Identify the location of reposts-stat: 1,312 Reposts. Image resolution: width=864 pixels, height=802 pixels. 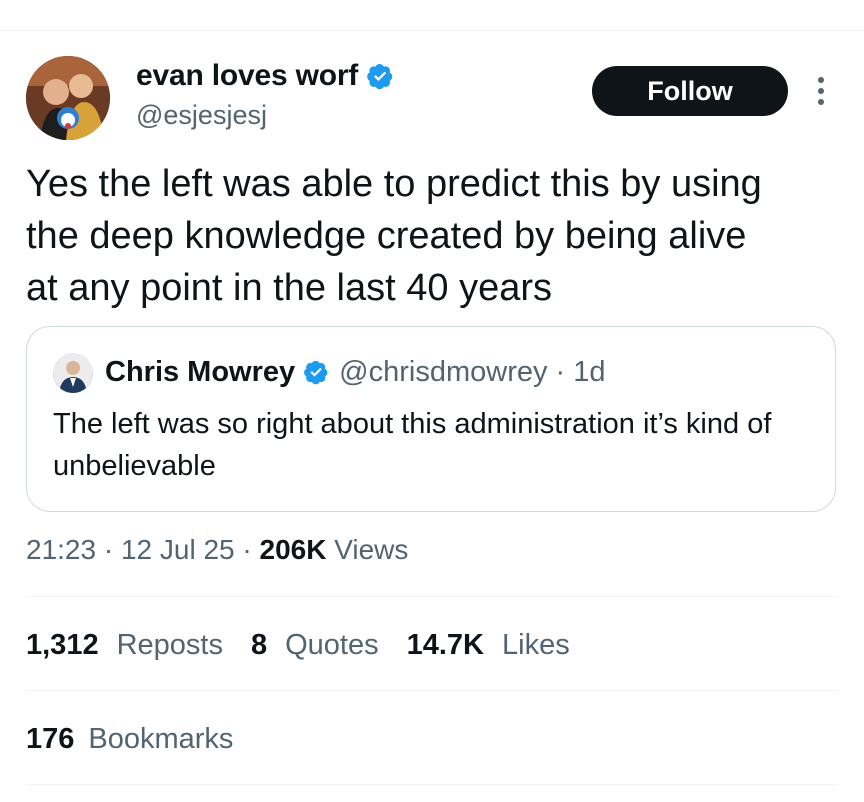
(124, 645).